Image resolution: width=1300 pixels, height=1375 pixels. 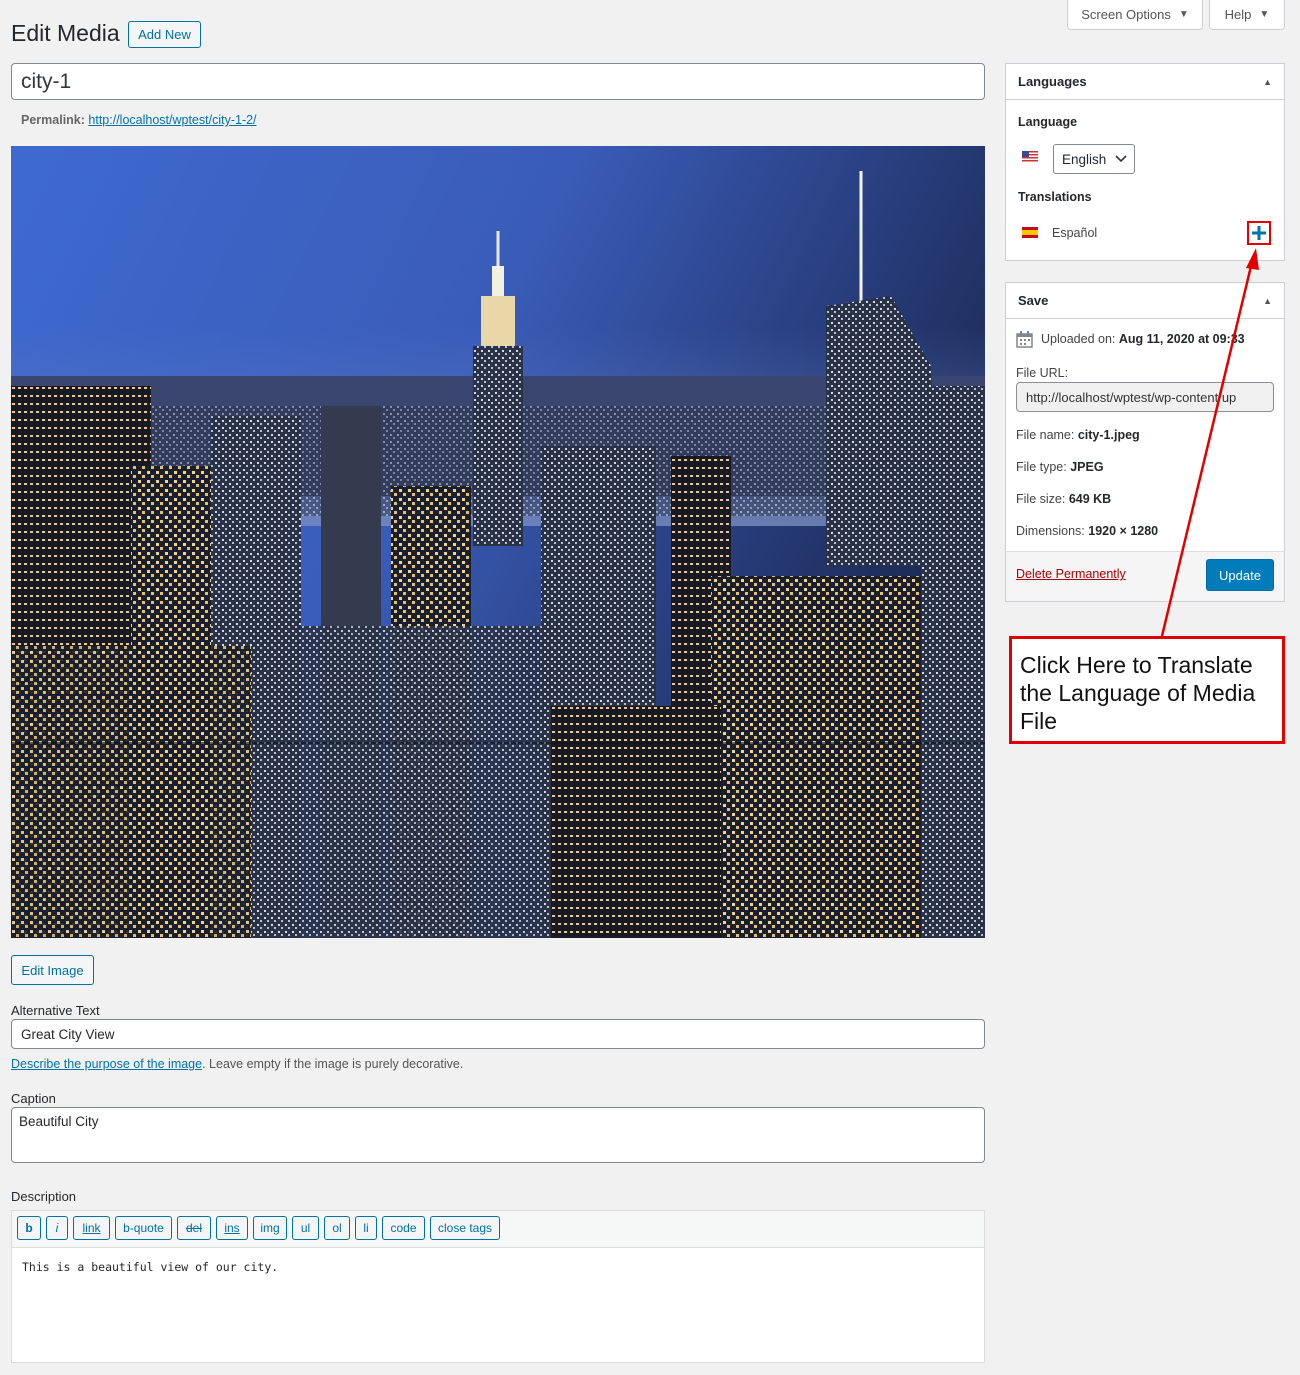 I want to click on file-type: File type: JPEG, so click(x=1060, y=467).